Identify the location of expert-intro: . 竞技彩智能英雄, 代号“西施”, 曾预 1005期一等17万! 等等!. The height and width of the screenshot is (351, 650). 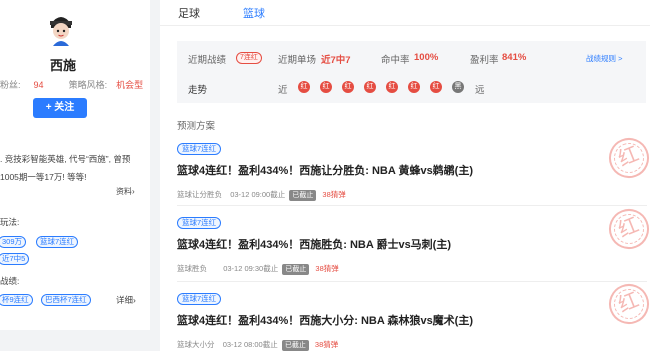
(75, 168).